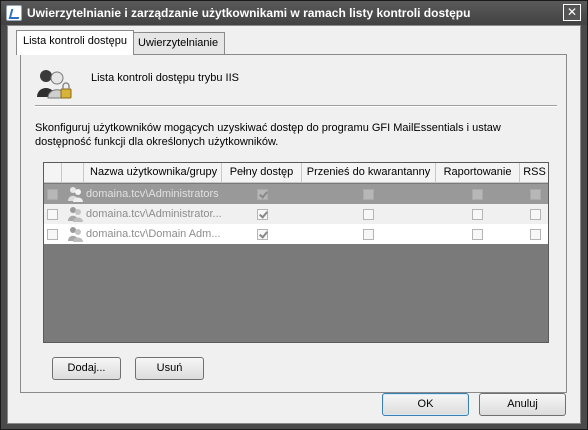 This screenshot has height=430, width=588. What do you see at coordinates (73, 173) in the screenshot?
I see `column-header-icon` at bounding box center [73, 173].